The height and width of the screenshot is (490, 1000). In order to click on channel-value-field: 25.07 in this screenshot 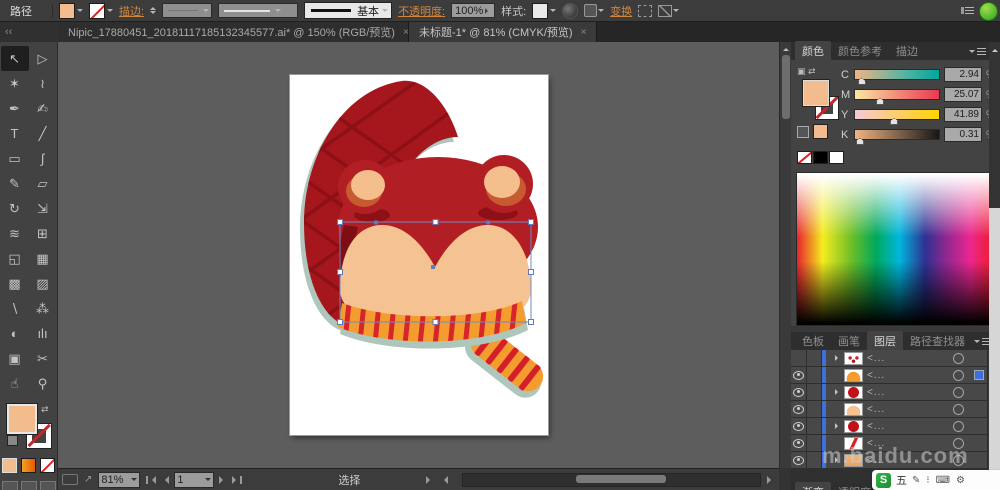, I will do `click(963, 94)`.